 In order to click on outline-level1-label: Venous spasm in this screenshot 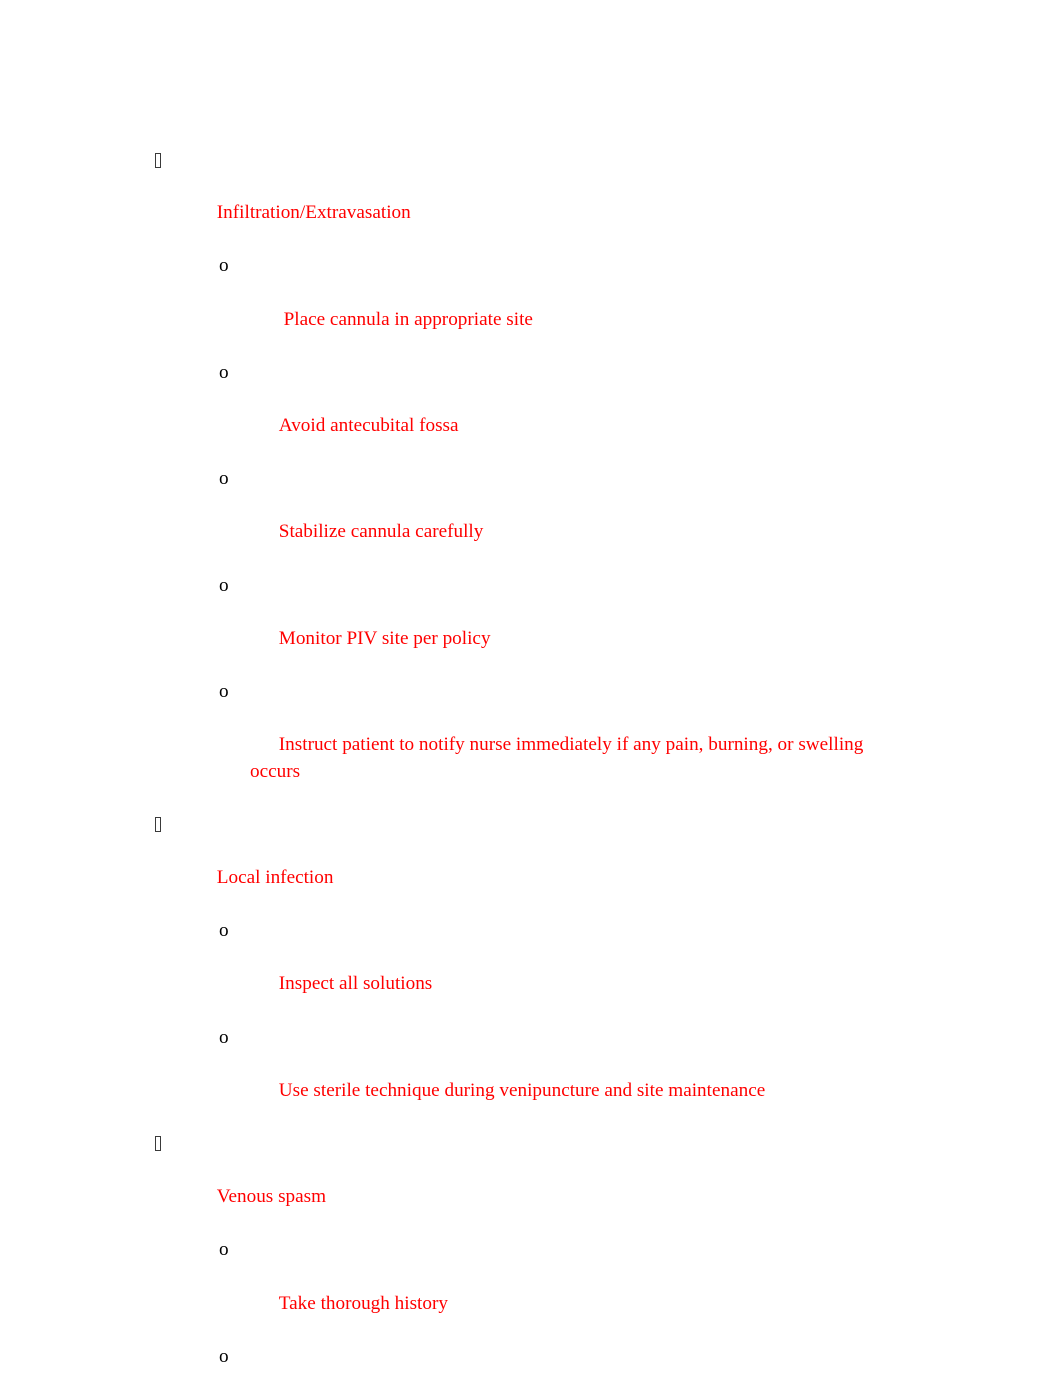, I will do `click(271, 1197)`.